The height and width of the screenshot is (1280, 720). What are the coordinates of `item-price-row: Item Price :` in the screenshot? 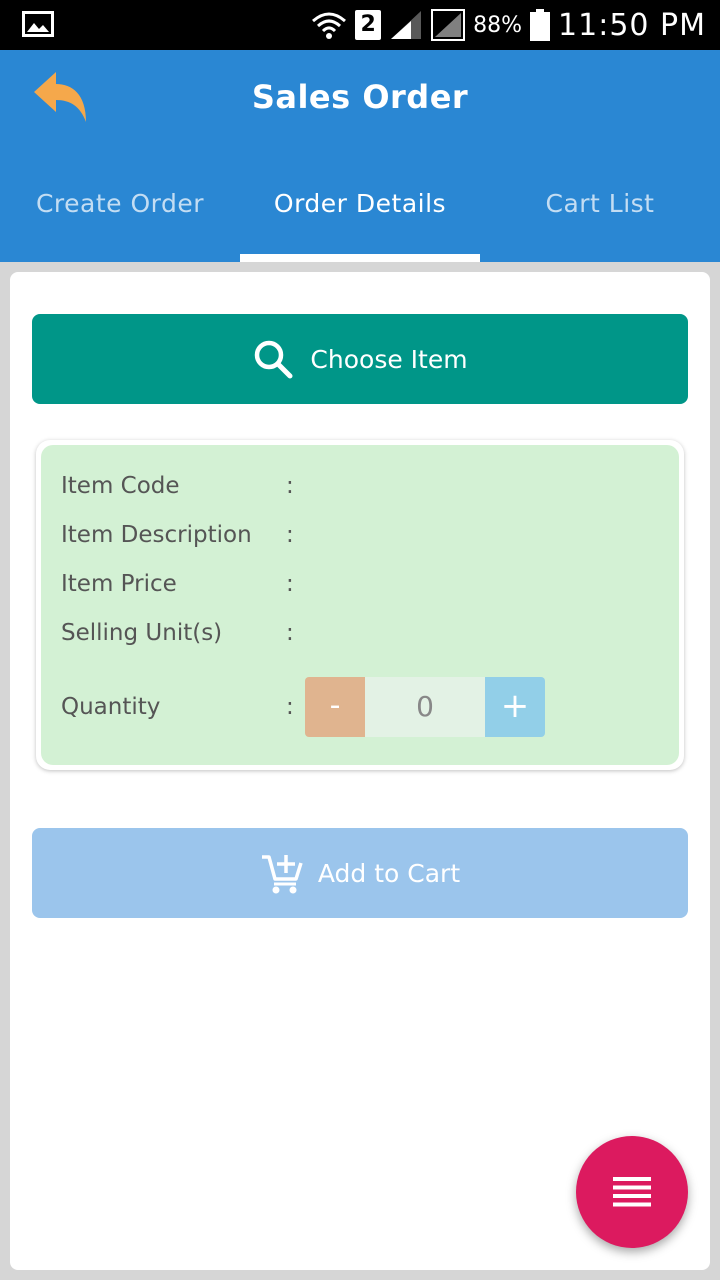 It's located at (361, 584).